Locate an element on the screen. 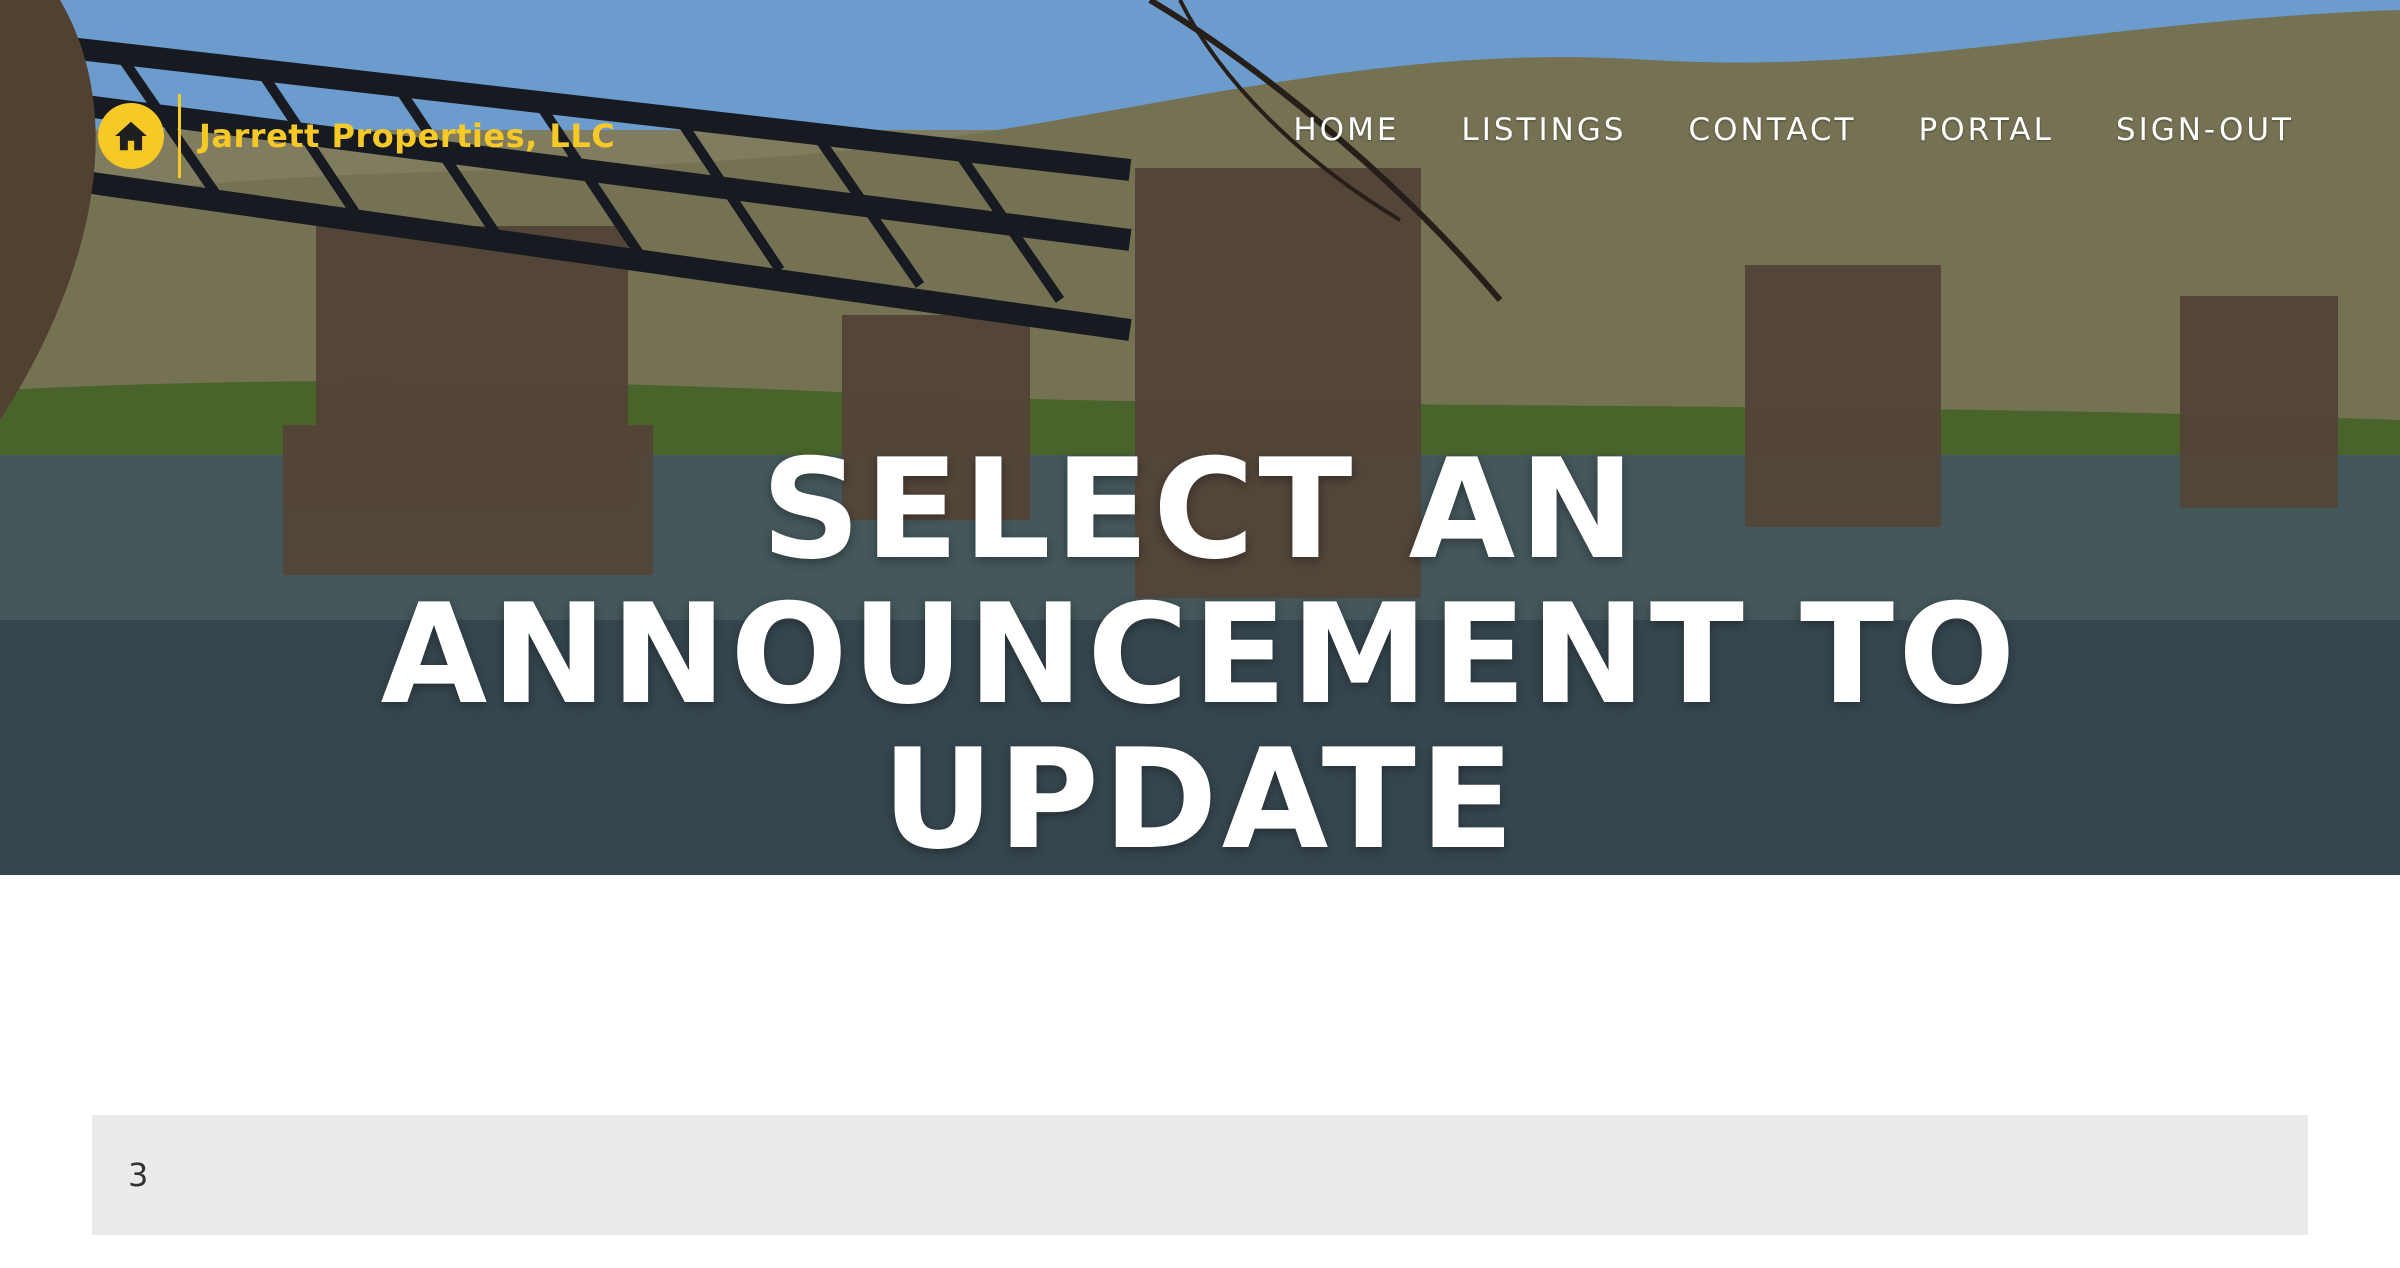  announcement-select: 3 is located at coordinates (1200, 1175).